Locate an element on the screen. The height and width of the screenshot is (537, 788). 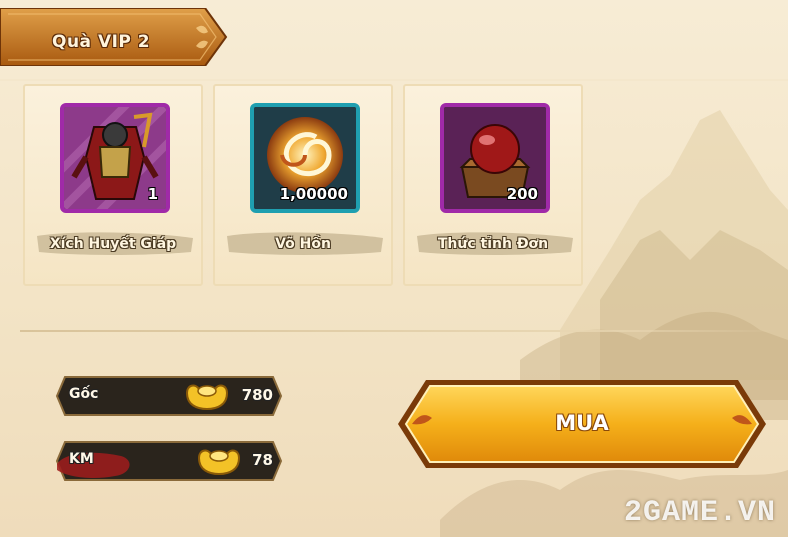
reward-item-card: 1 Xích Huyết Giáp is located at coordinates (113, 185).